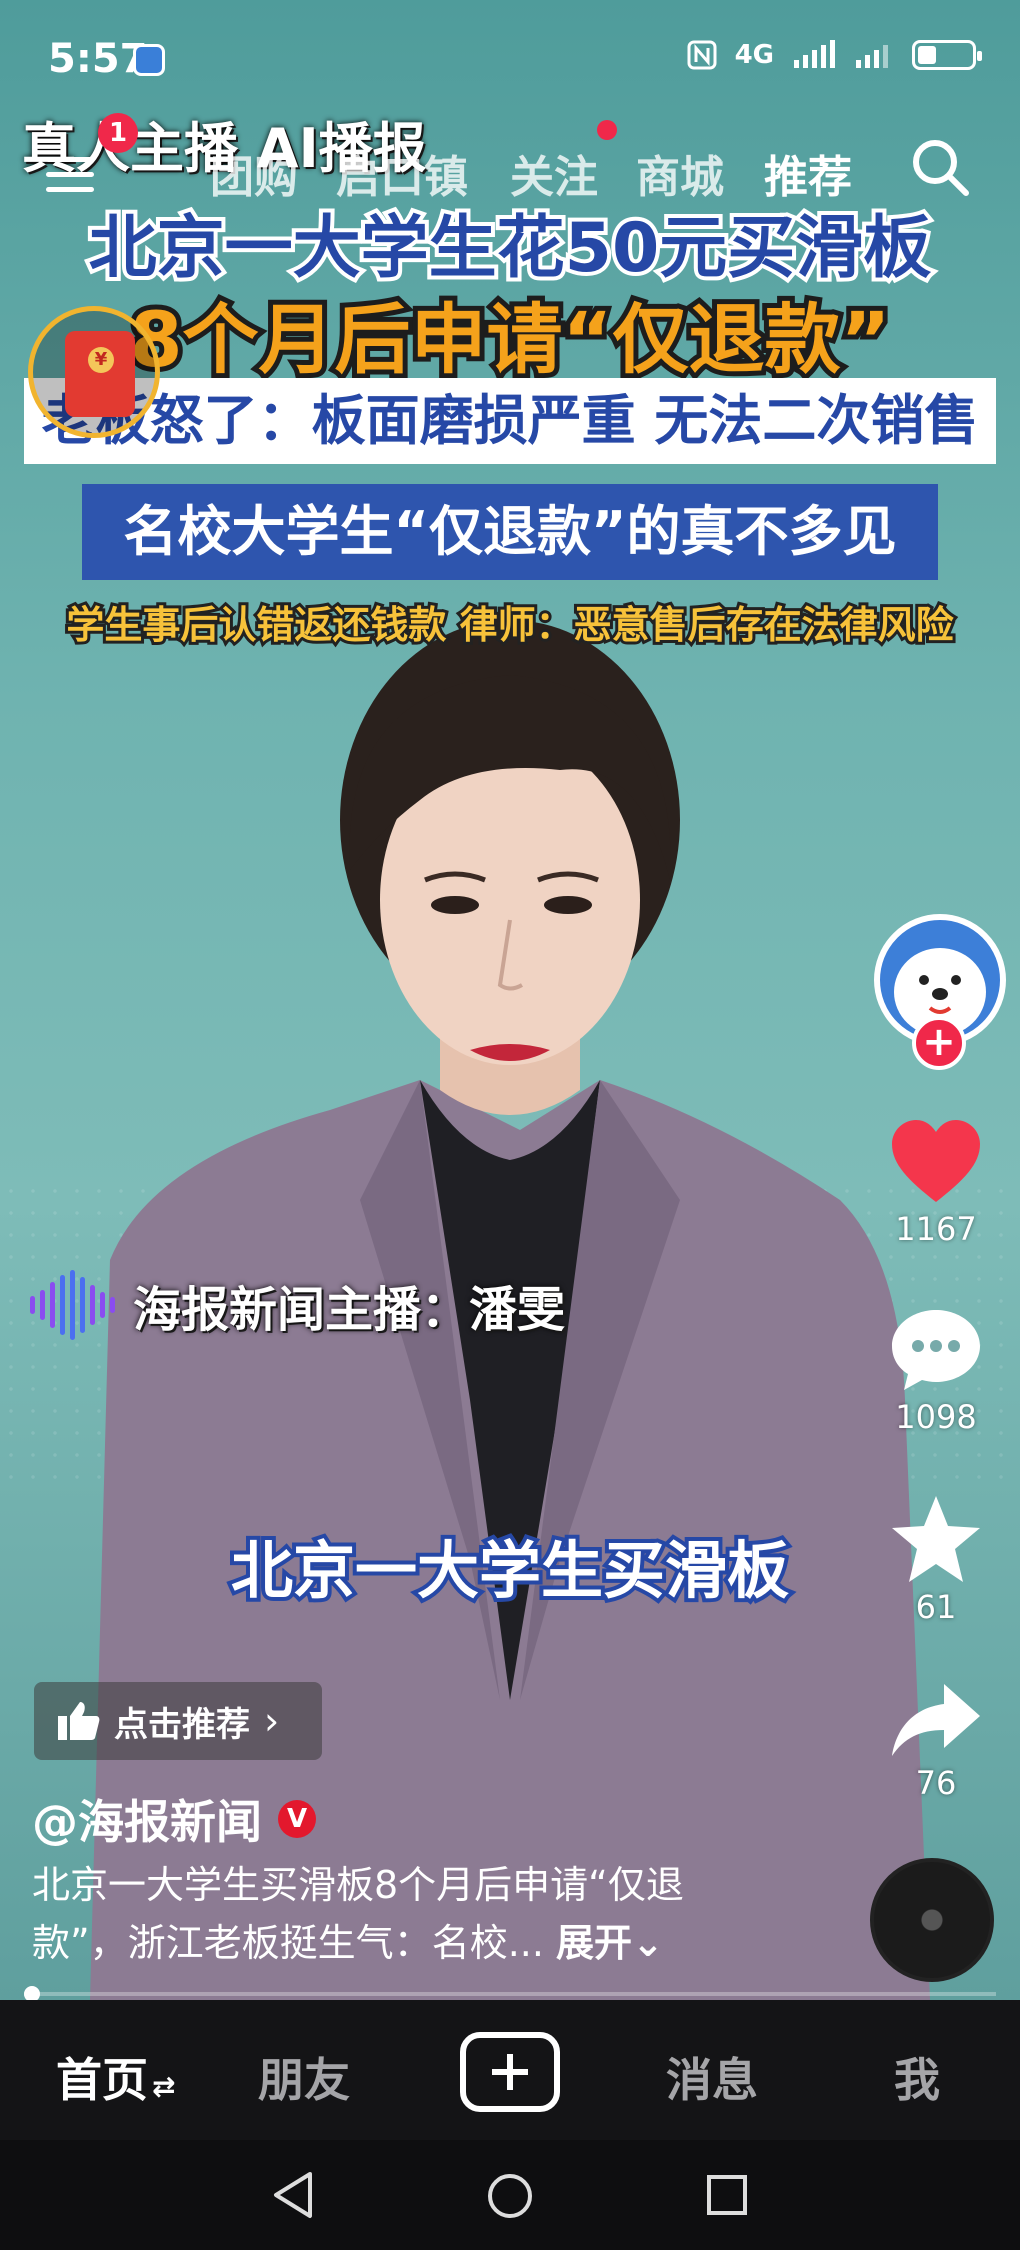 Image resolution: width=1020 pixels, height=2250 pixels. I want to click on menu-icon, so click(70, 175).